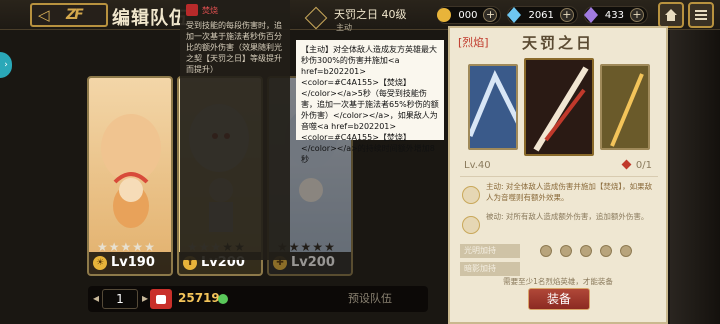 This screenshot has width=720, height=324. I want to click on pact-art-center, so click(559, 107).